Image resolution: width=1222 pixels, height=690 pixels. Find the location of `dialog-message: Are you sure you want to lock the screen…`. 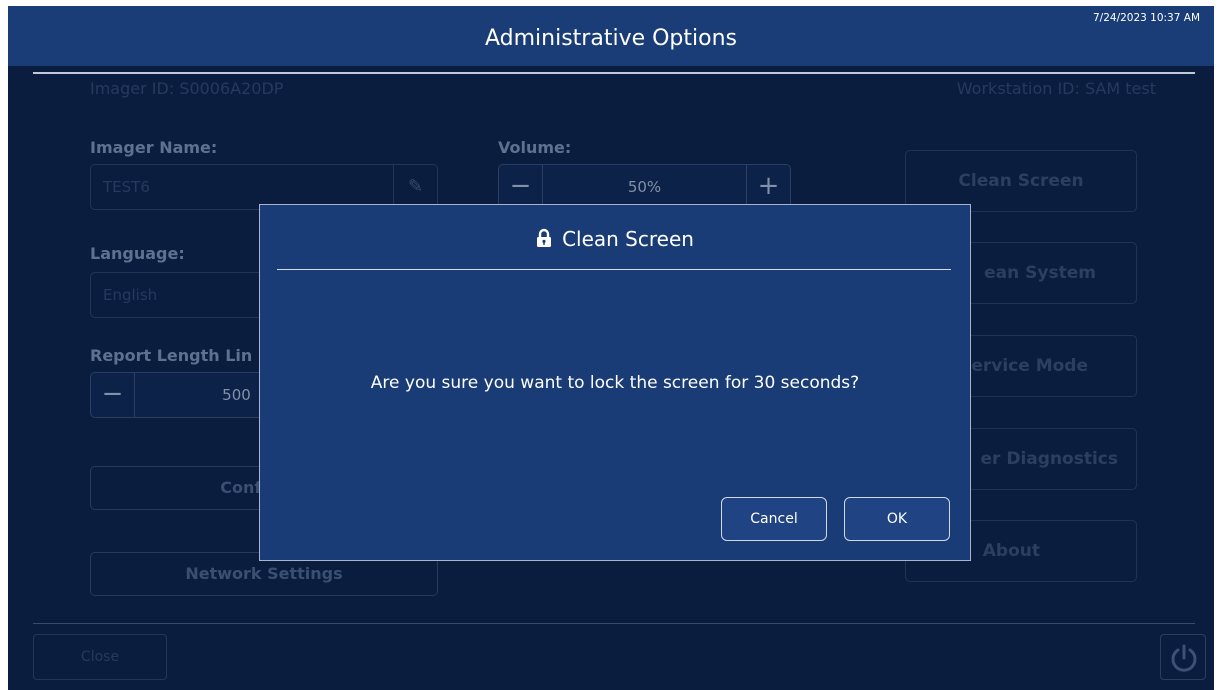

dialog-message: Are you sure you want to lock the screen… is located at coordinates (615, 383).